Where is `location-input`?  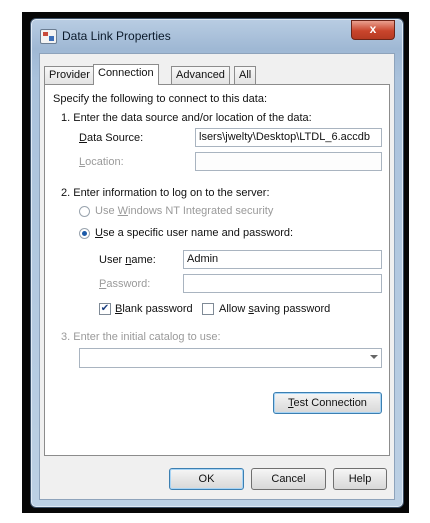
location-input is located at coordinates (288, 161).